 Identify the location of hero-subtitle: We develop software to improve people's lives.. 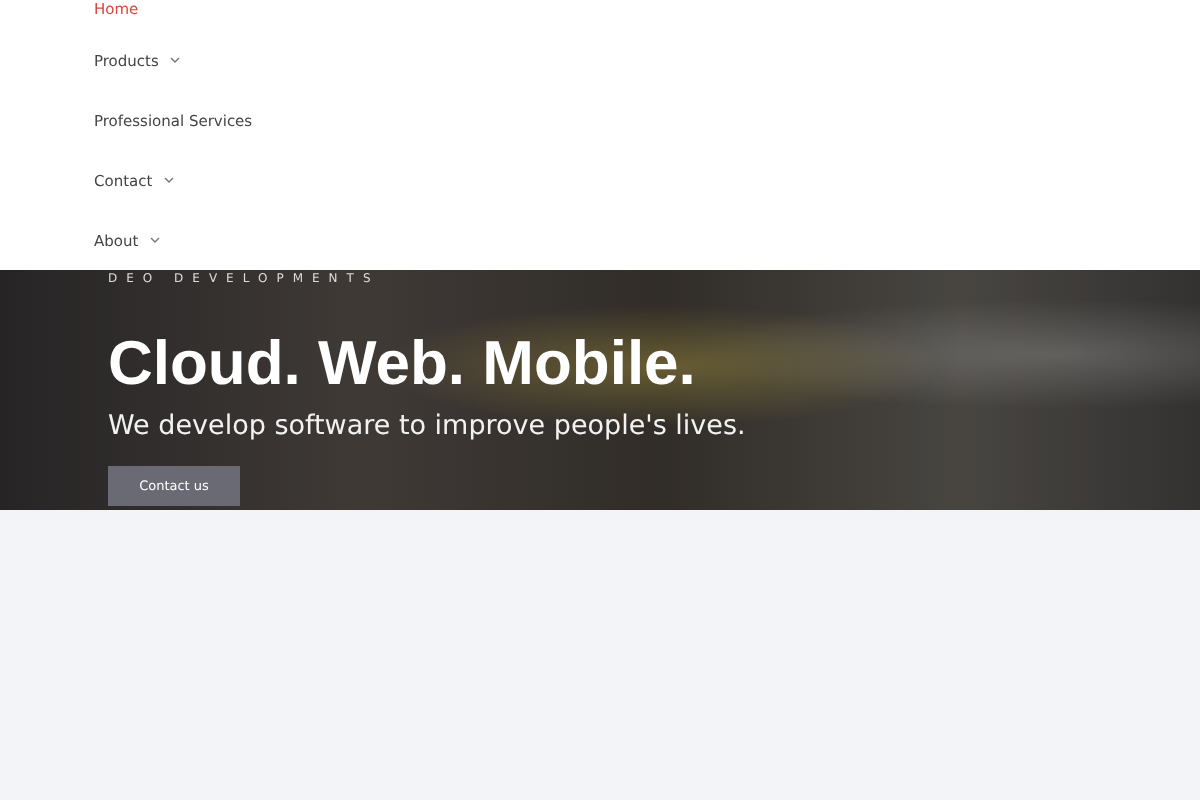
(428, 426).